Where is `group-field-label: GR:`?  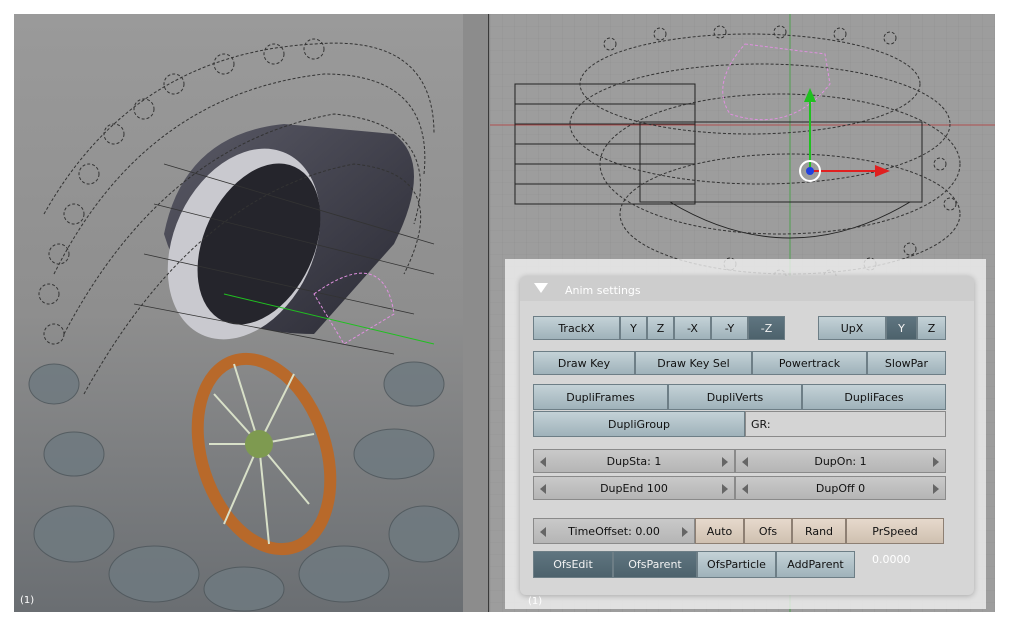
group-field-label: GR: is located at coordinates (761, 424).